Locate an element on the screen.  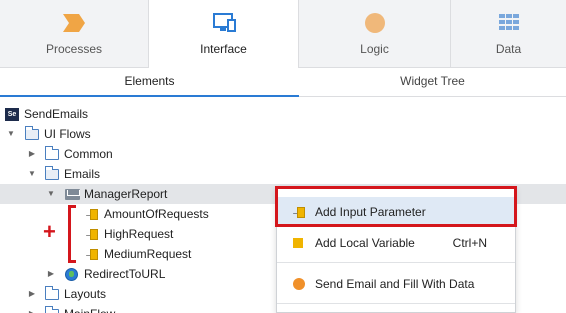
tree-item-label: ManagerReport is located at coordinates (126, 194).